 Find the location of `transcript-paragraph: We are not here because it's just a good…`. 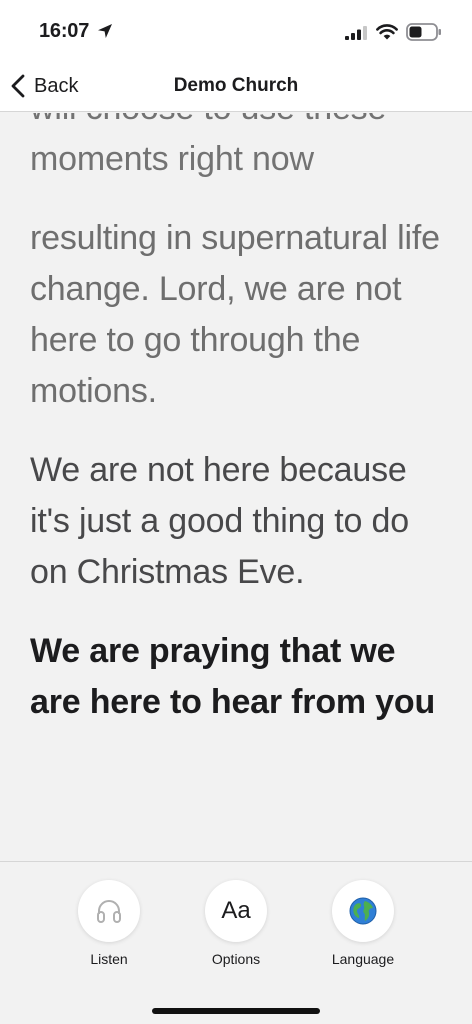

transcript-paragraph: We are not here because it's just a good… is located at coordinates (219, 521).